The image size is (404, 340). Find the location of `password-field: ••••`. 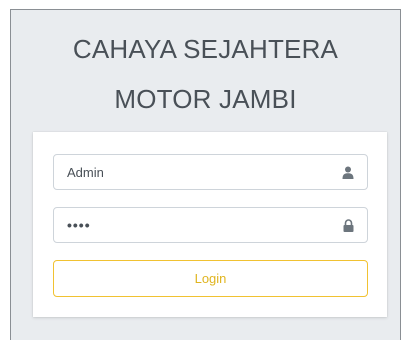

password-field: •••• is located at coordinates (210, 225).